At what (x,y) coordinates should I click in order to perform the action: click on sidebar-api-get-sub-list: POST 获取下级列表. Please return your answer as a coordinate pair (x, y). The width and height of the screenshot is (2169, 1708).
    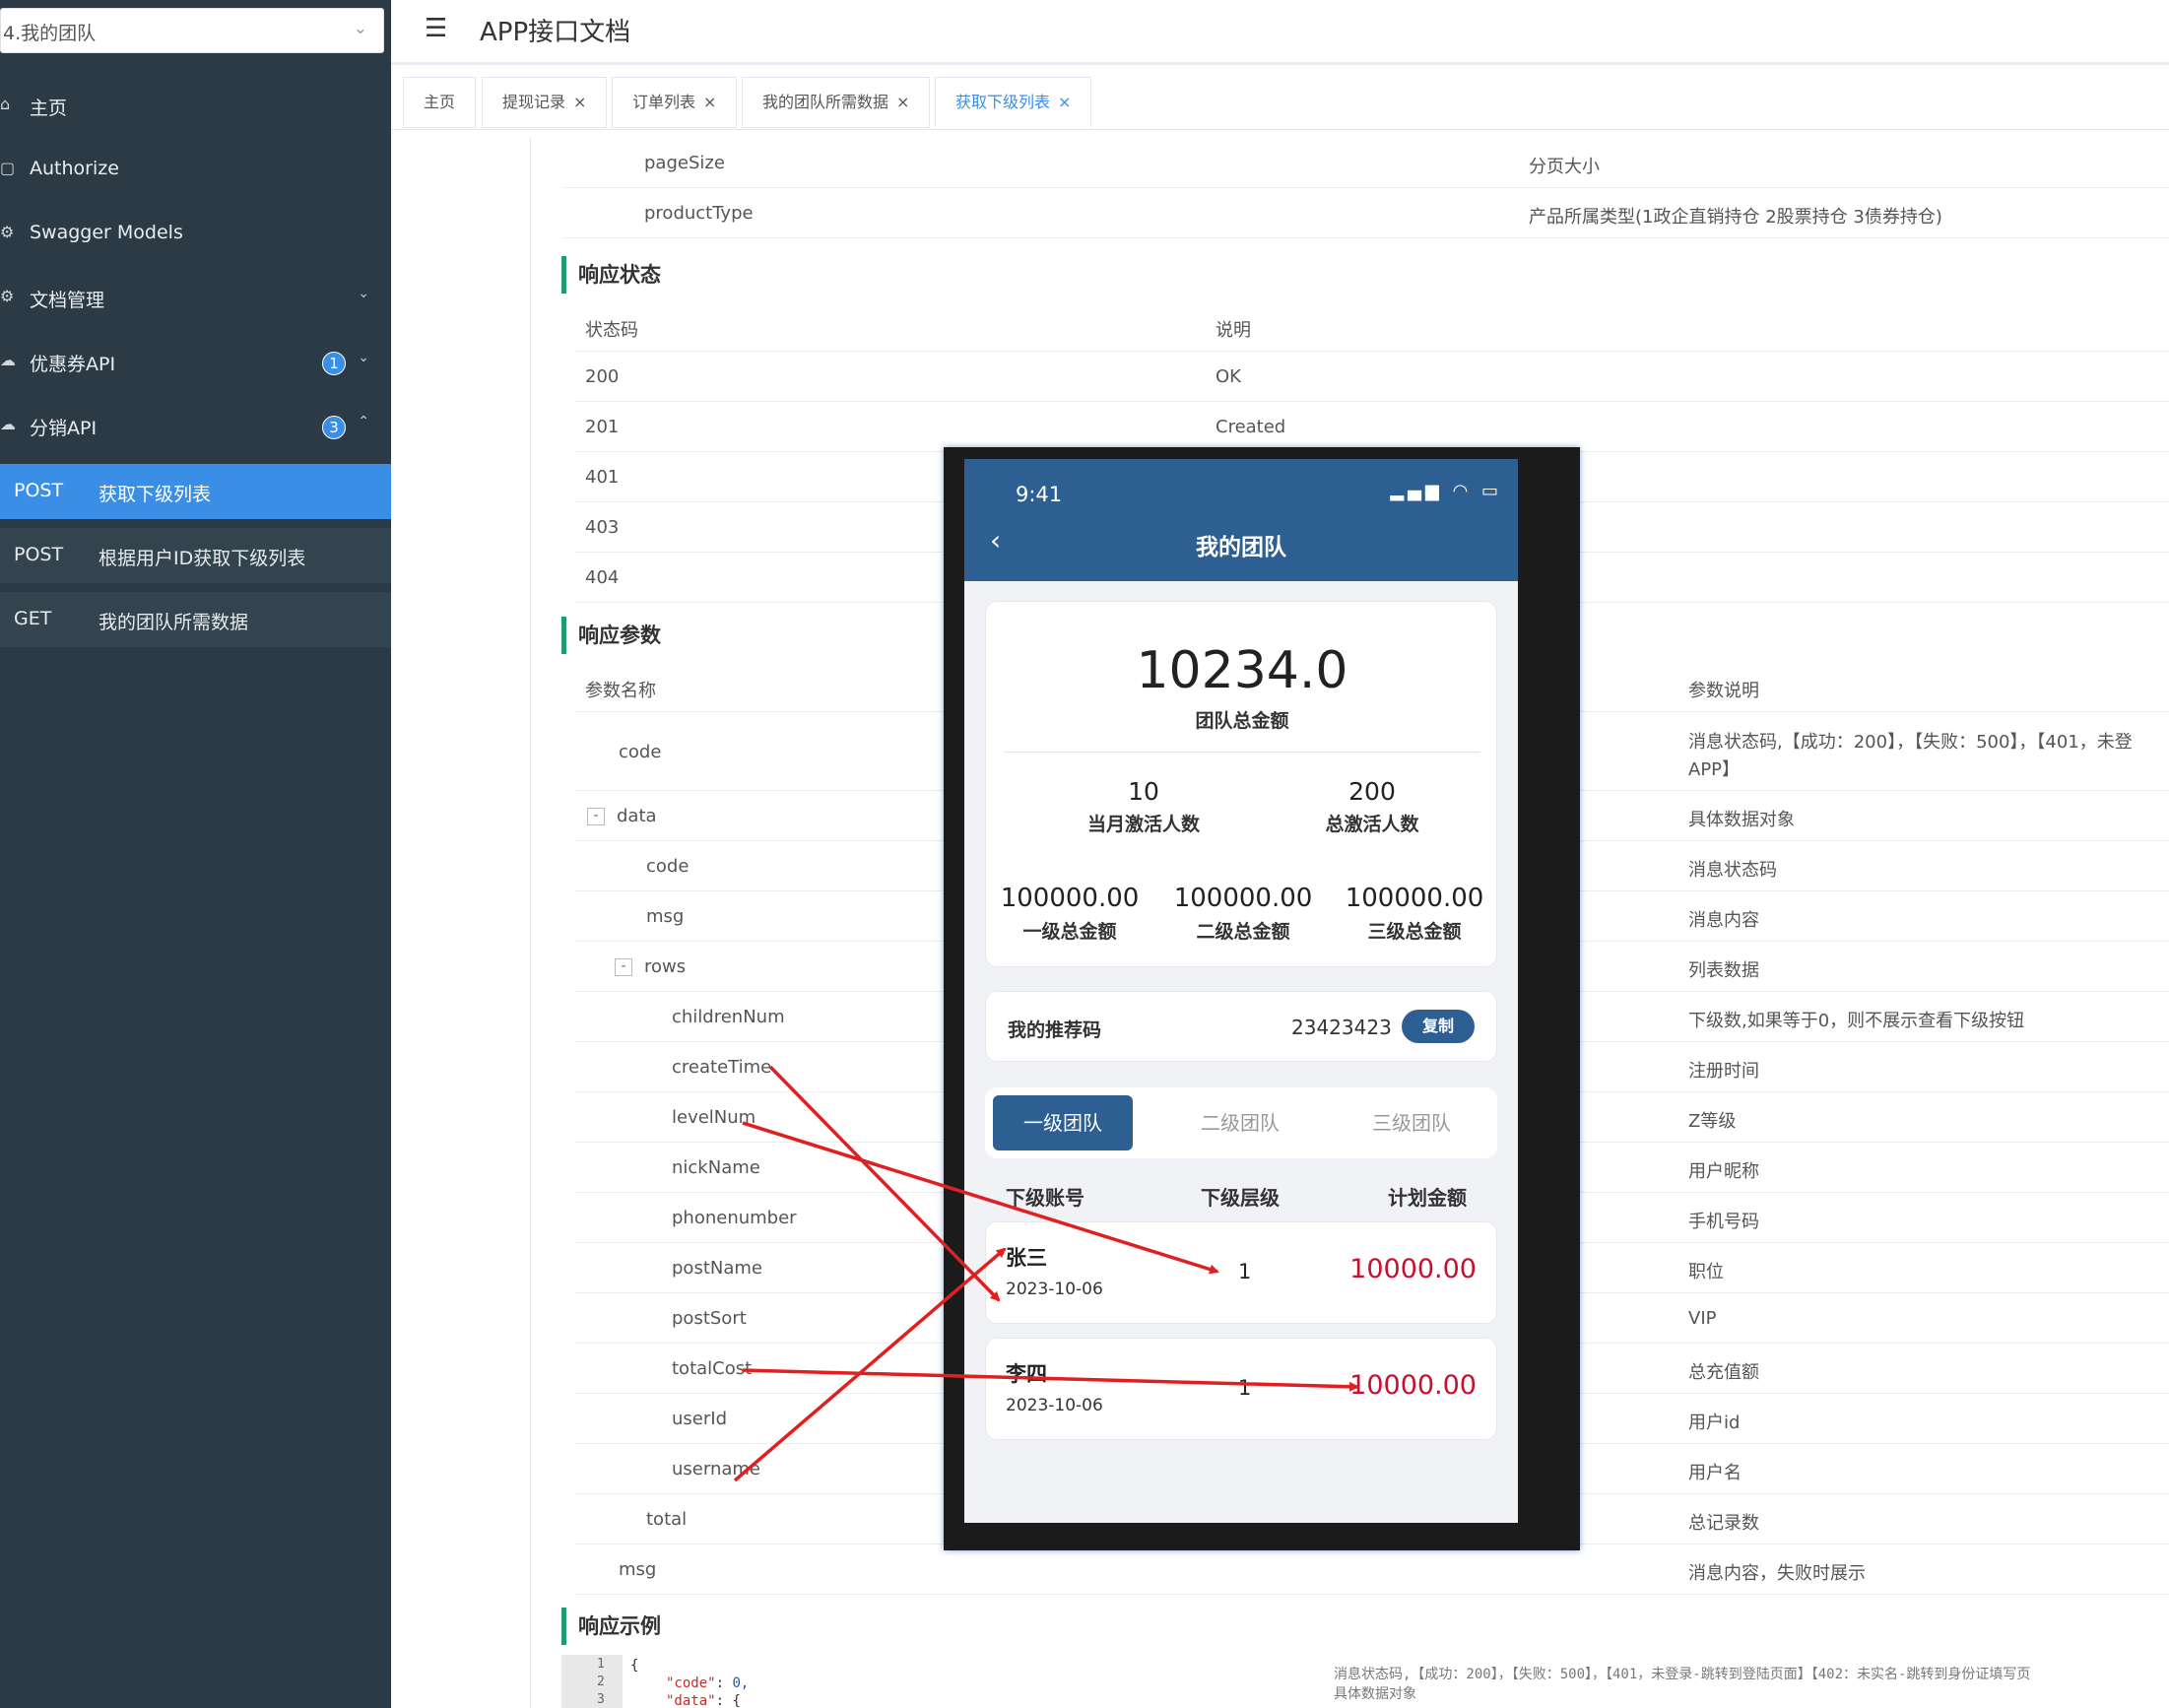
    Looking at the image, I should click on (195, 491).